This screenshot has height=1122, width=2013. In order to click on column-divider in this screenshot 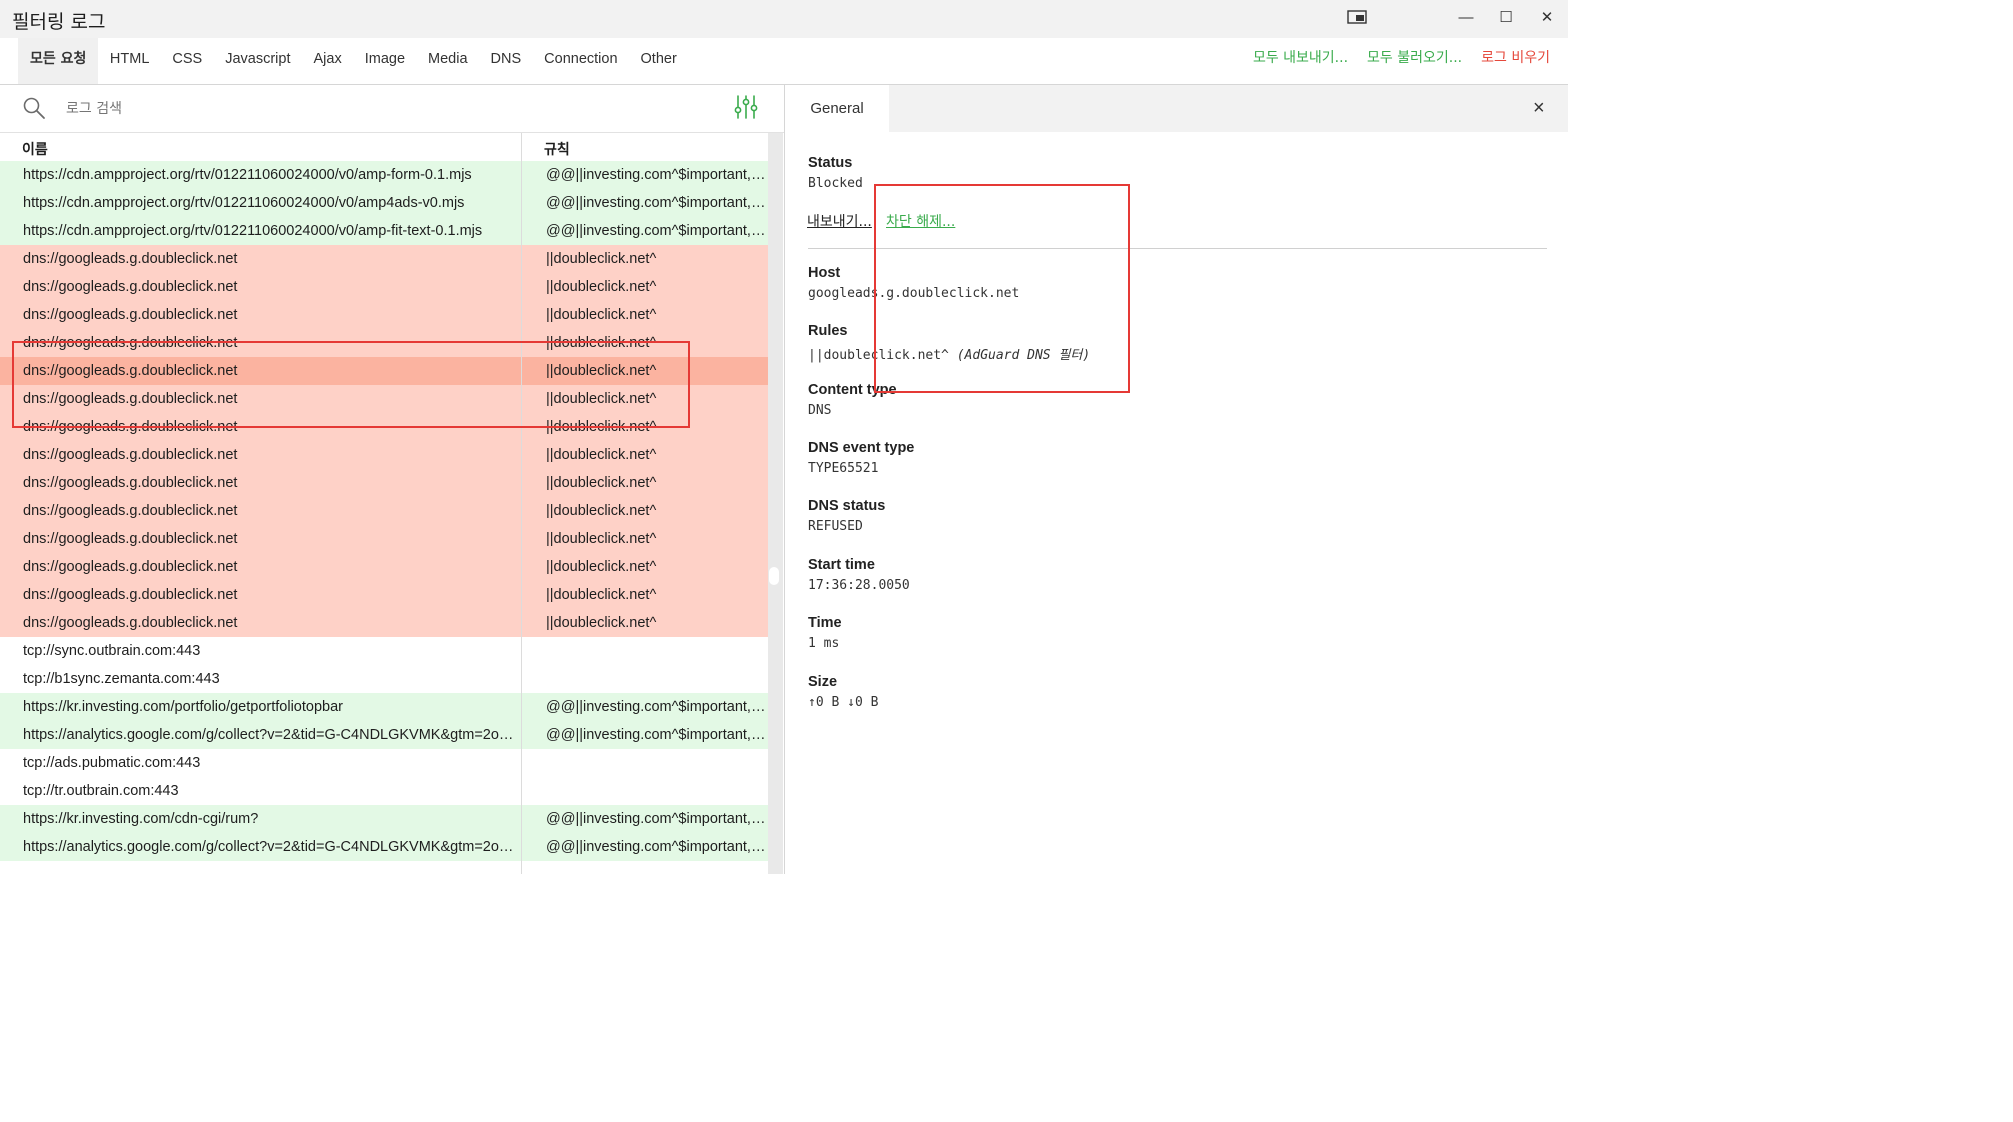, I will do `click(521, 503)`.